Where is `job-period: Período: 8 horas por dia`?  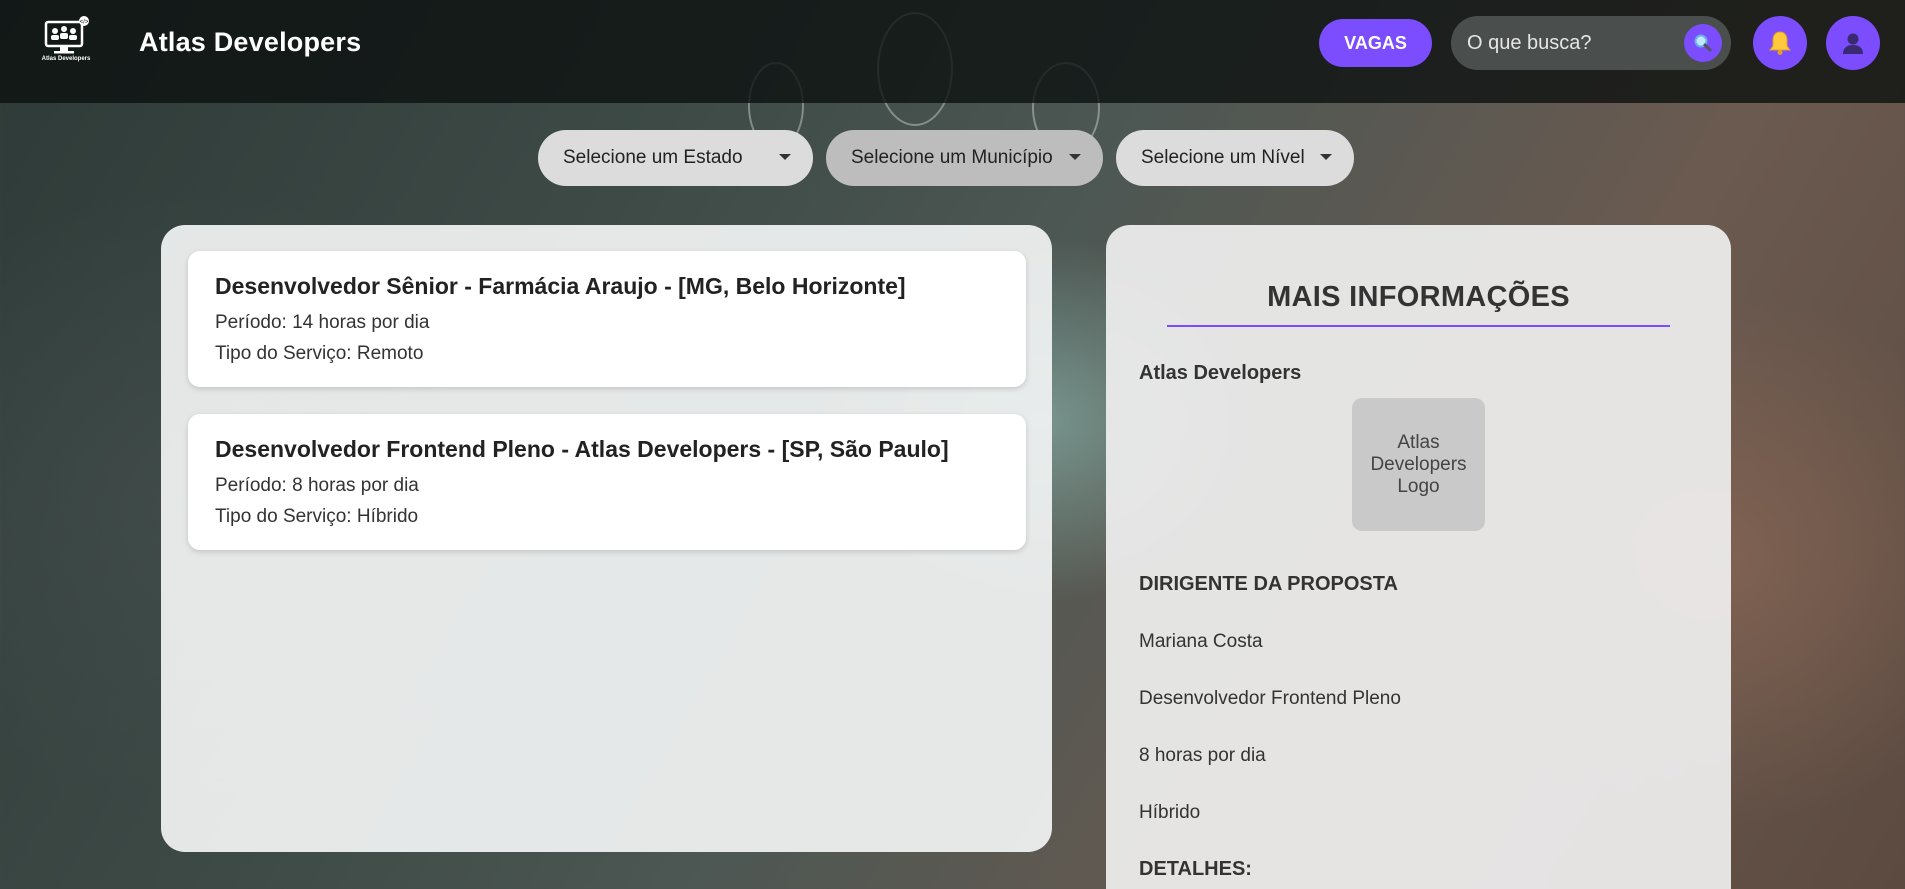 job-period: Período: 8 horas por dia is located at coordinates (317, 485).